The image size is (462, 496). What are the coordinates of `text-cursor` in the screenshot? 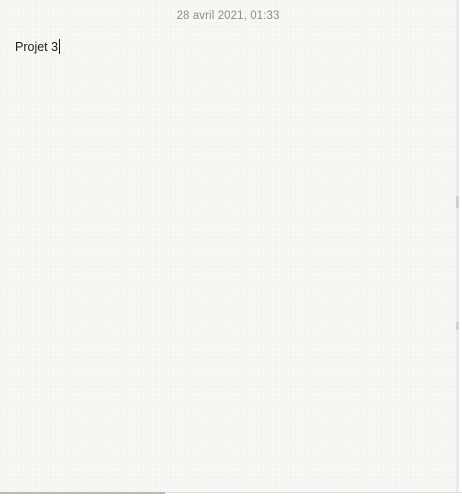 It's located at (60, 46).